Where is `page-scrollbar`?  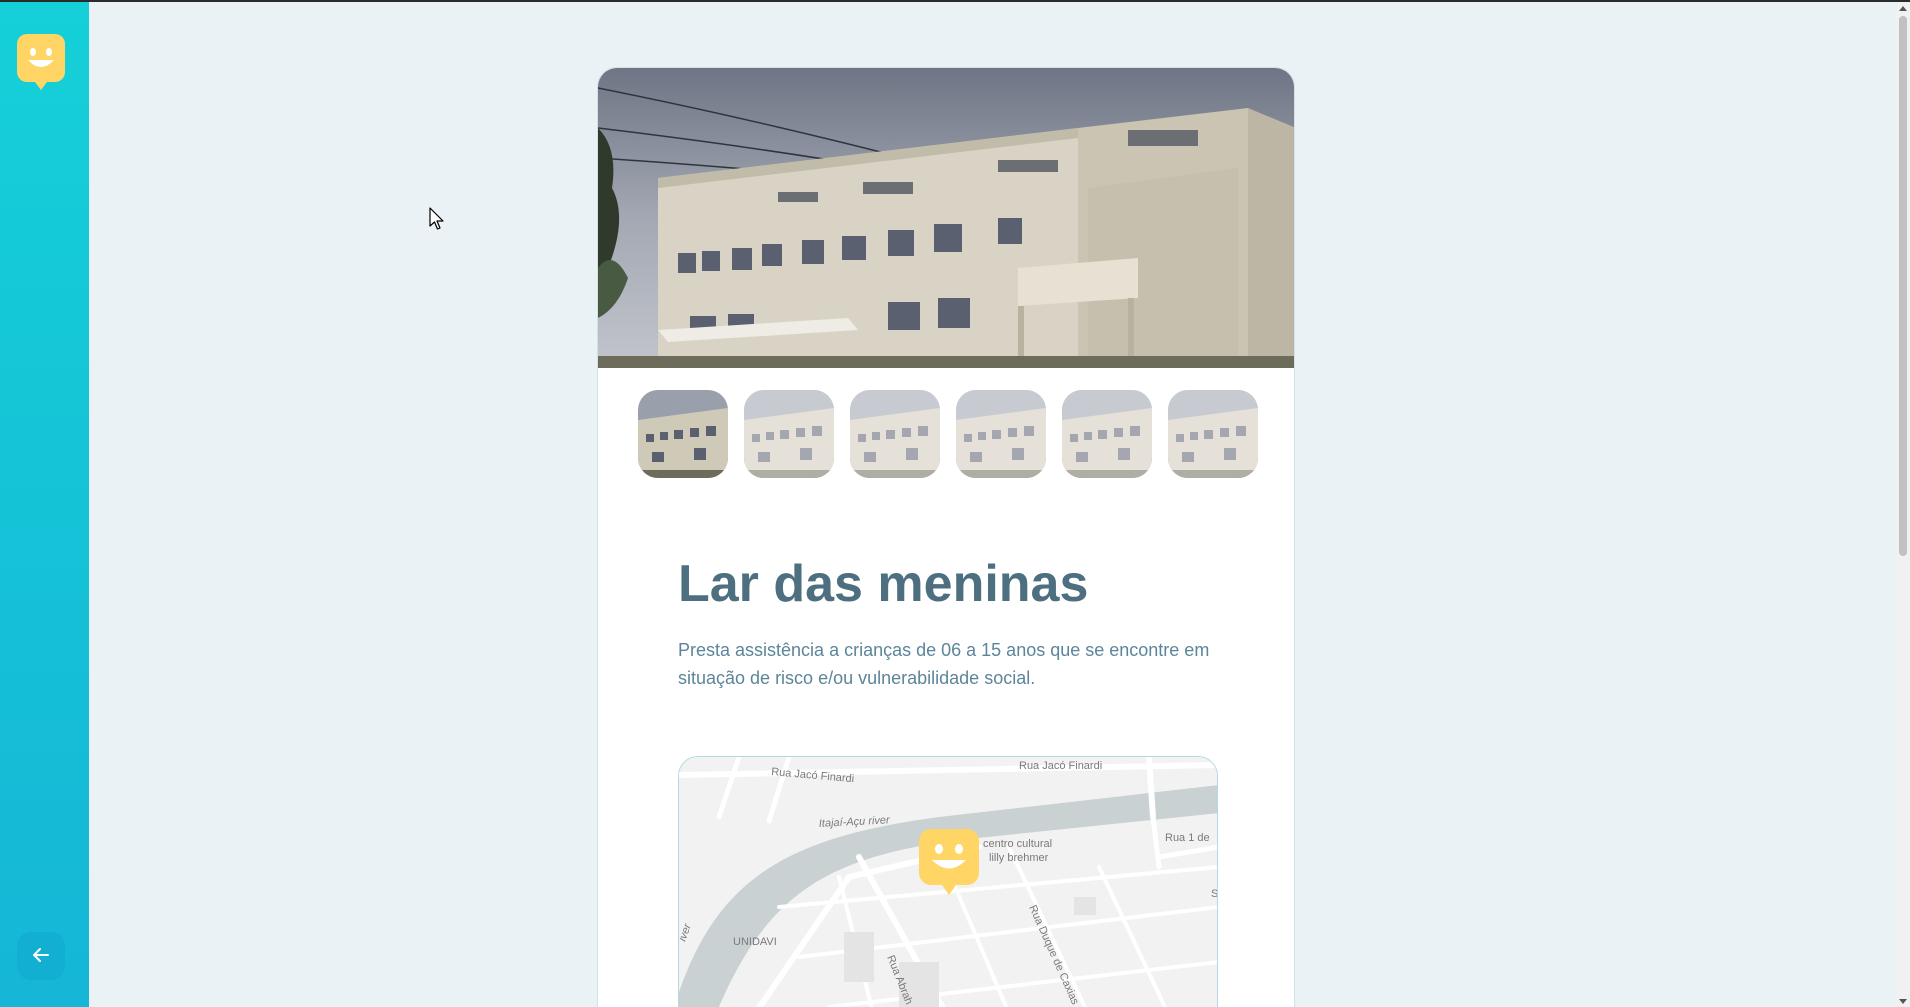 page-scrollbar is located at coordinates (1903, 504).